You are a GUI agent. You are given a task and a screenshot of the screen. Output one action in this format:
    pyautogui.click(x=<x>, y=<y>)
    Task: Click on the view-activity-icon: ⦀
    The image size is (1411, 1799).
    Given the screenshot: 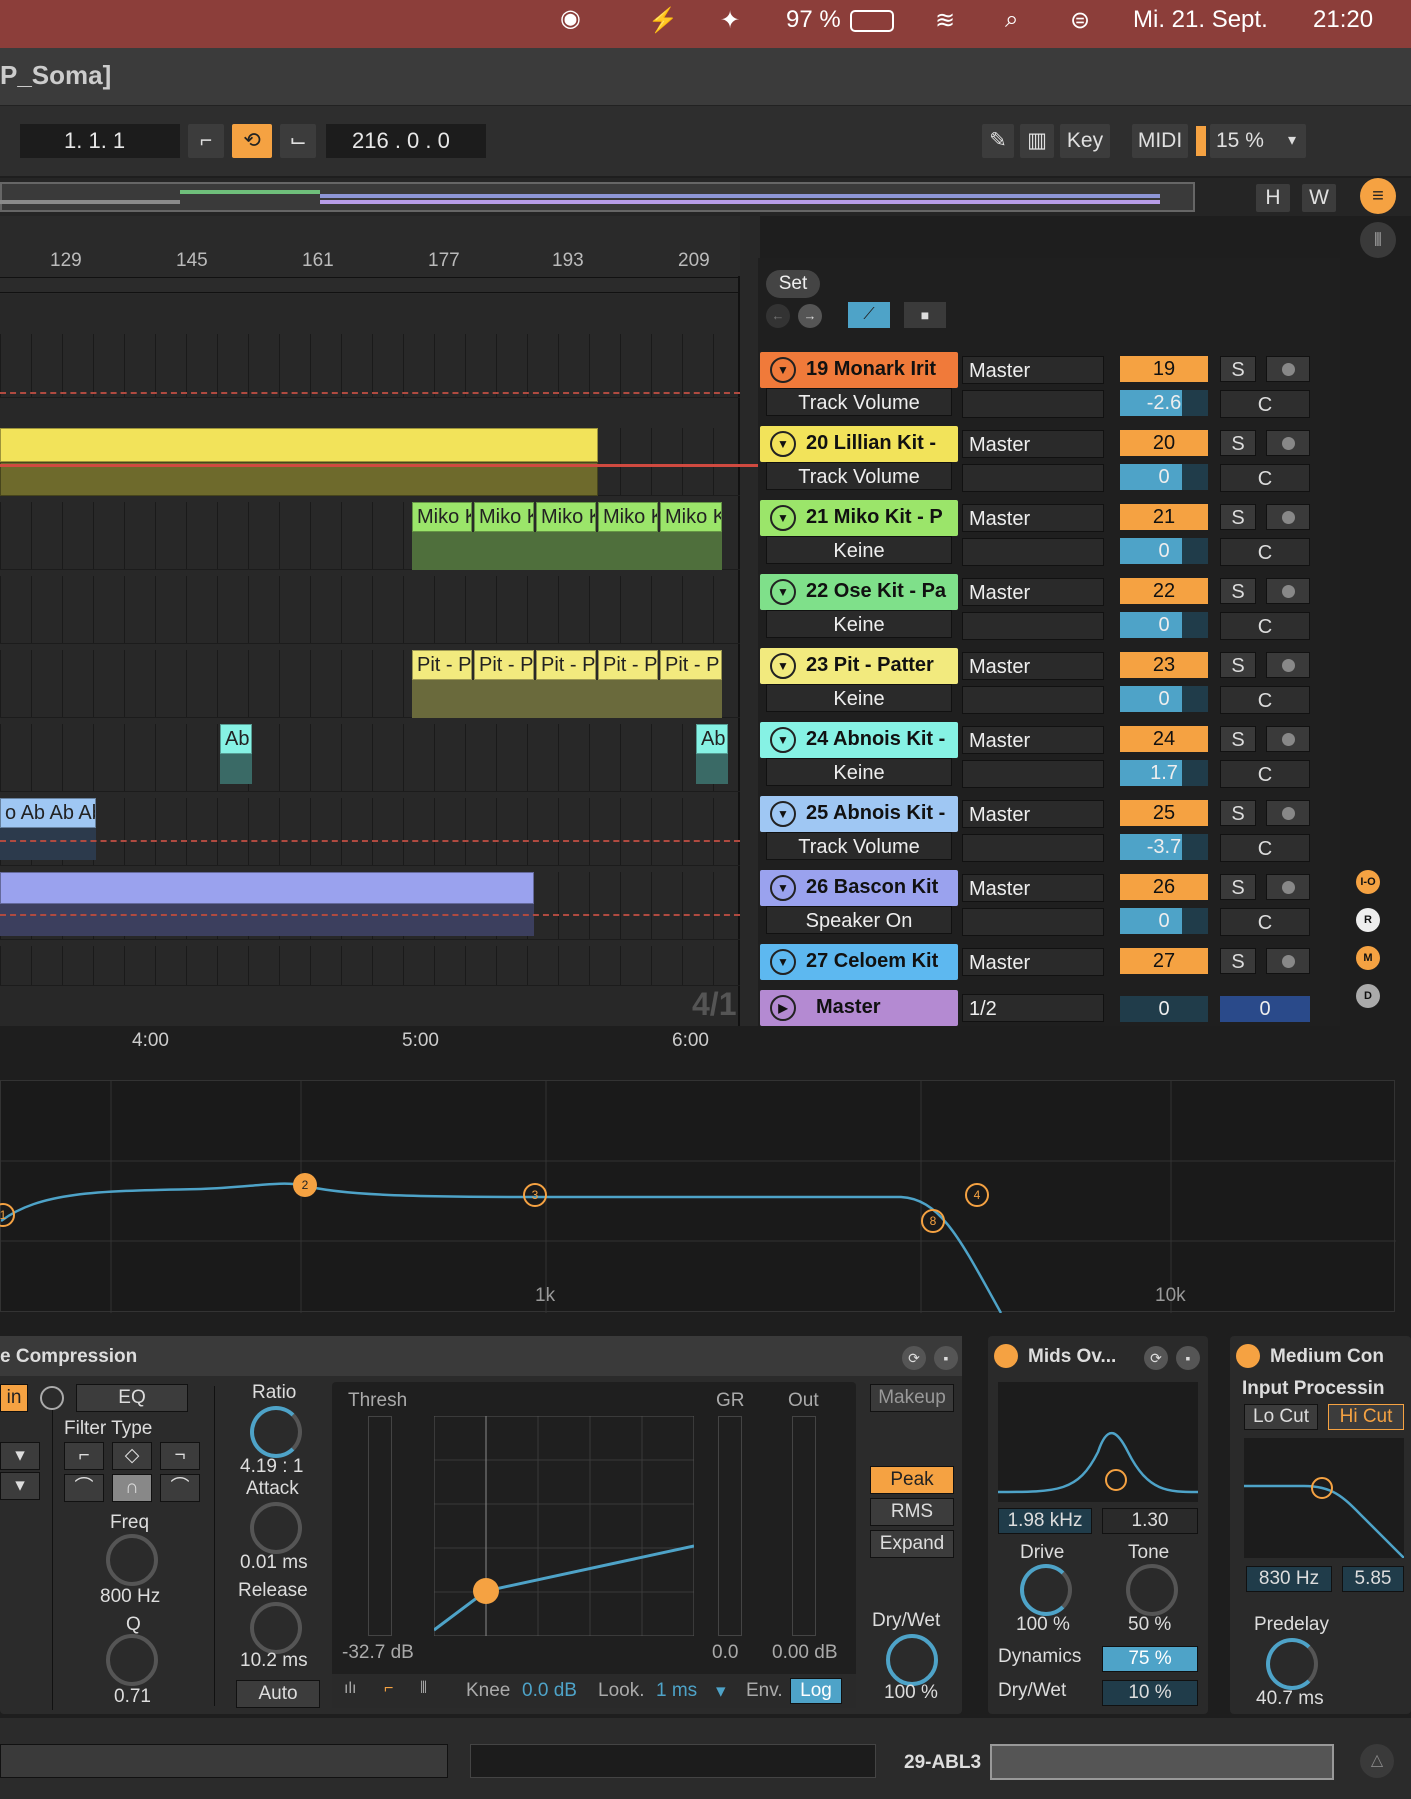 What is the action you would take?
    pyautogui.click(x=423, y=1689)
    